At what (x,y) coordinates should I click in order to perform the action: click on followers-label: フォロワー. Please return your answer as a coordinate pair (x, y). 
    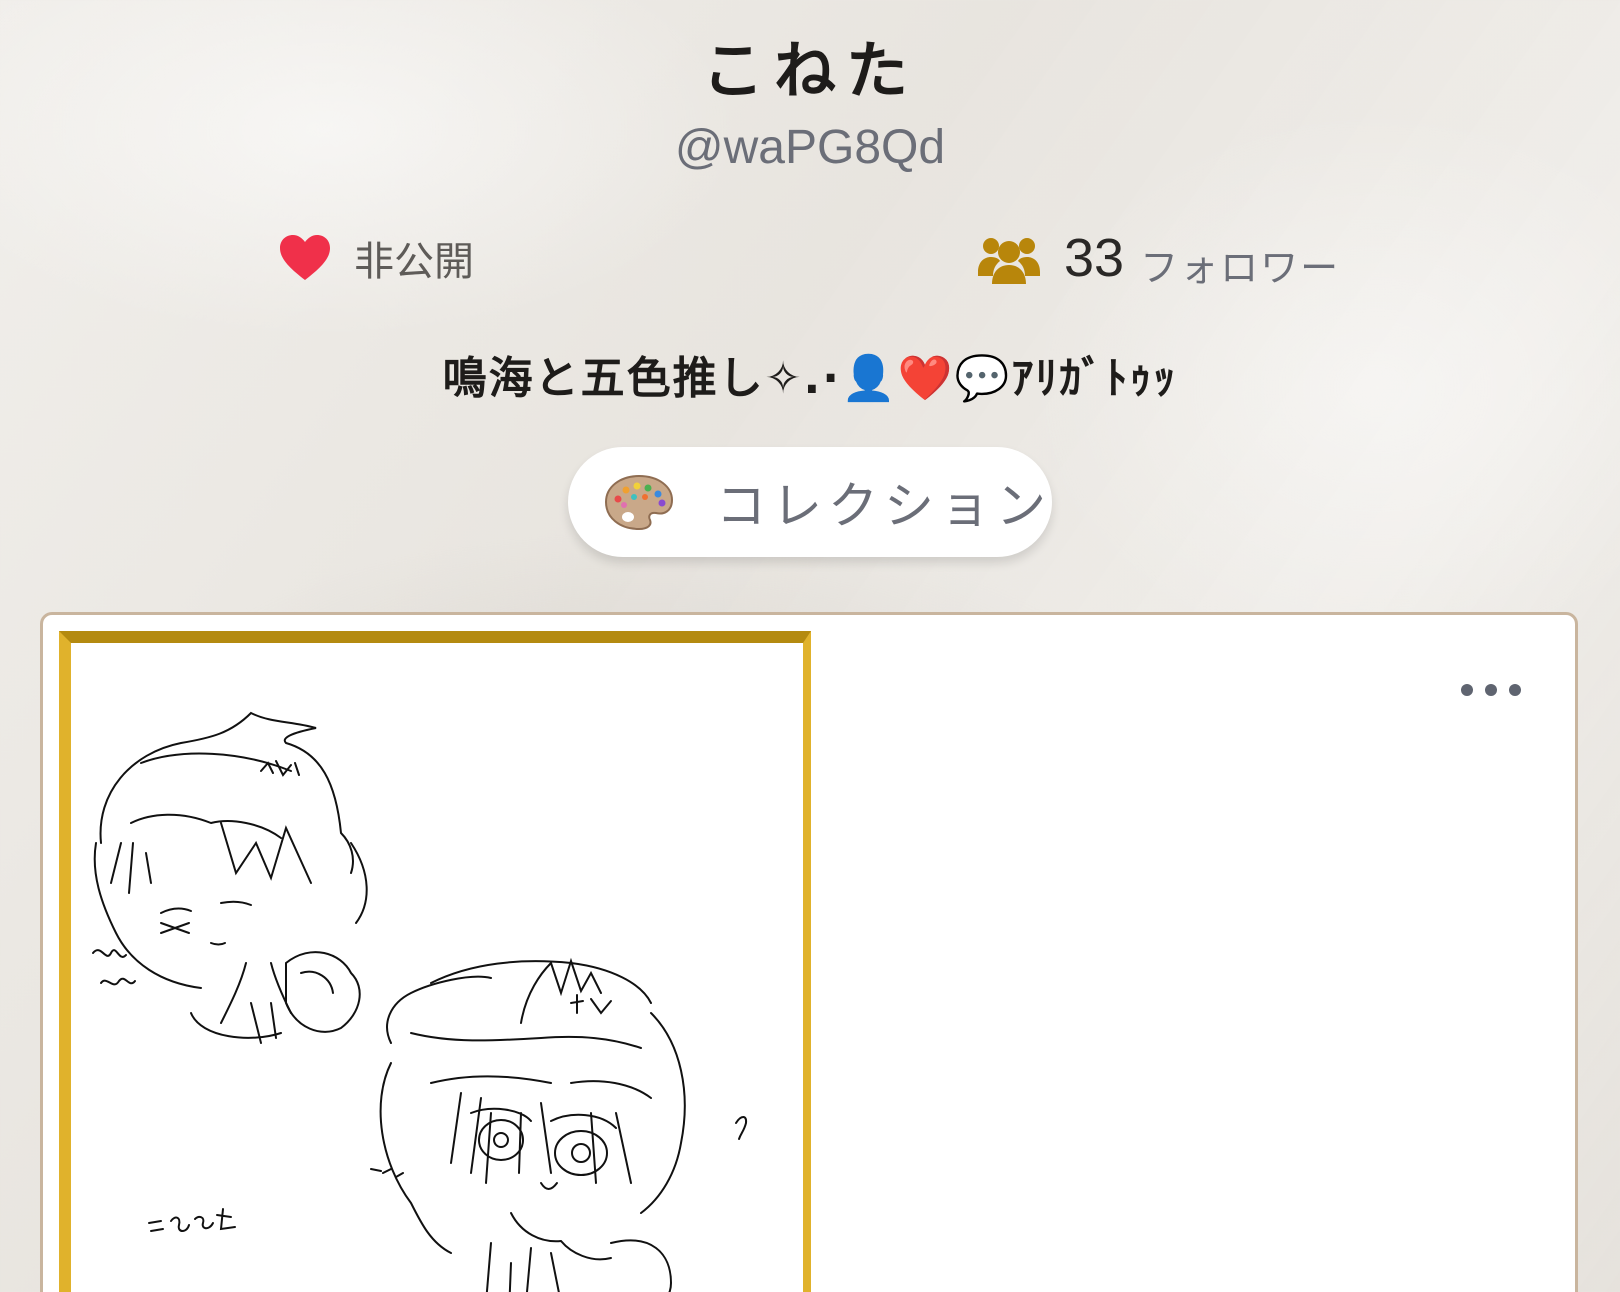
    Looking at the image, I should click on (1240, 267).